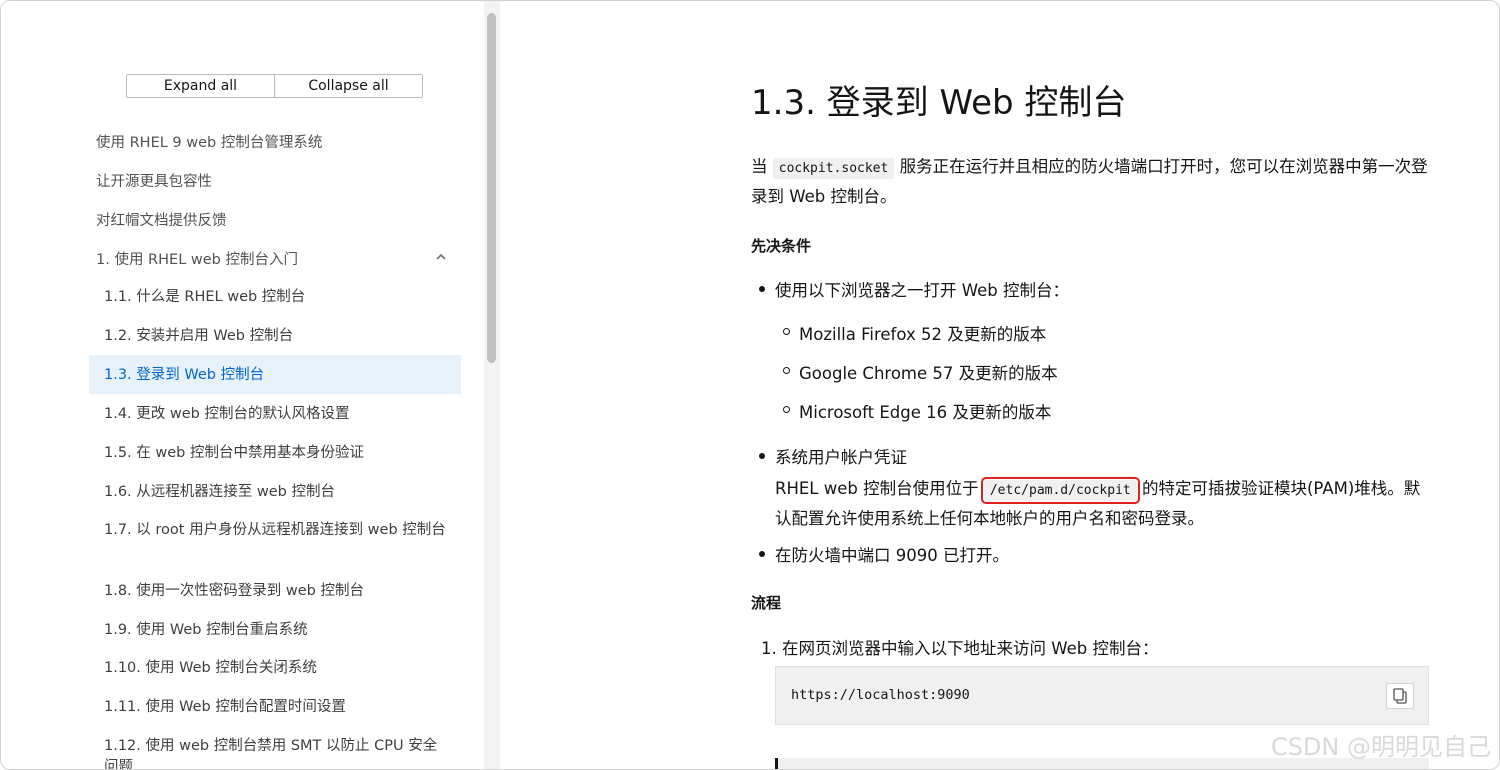 This screenshot has width=1500, height=770. I want to click on toc-item-feedback: 对红帽文档提供反馈, so click(161, 219).